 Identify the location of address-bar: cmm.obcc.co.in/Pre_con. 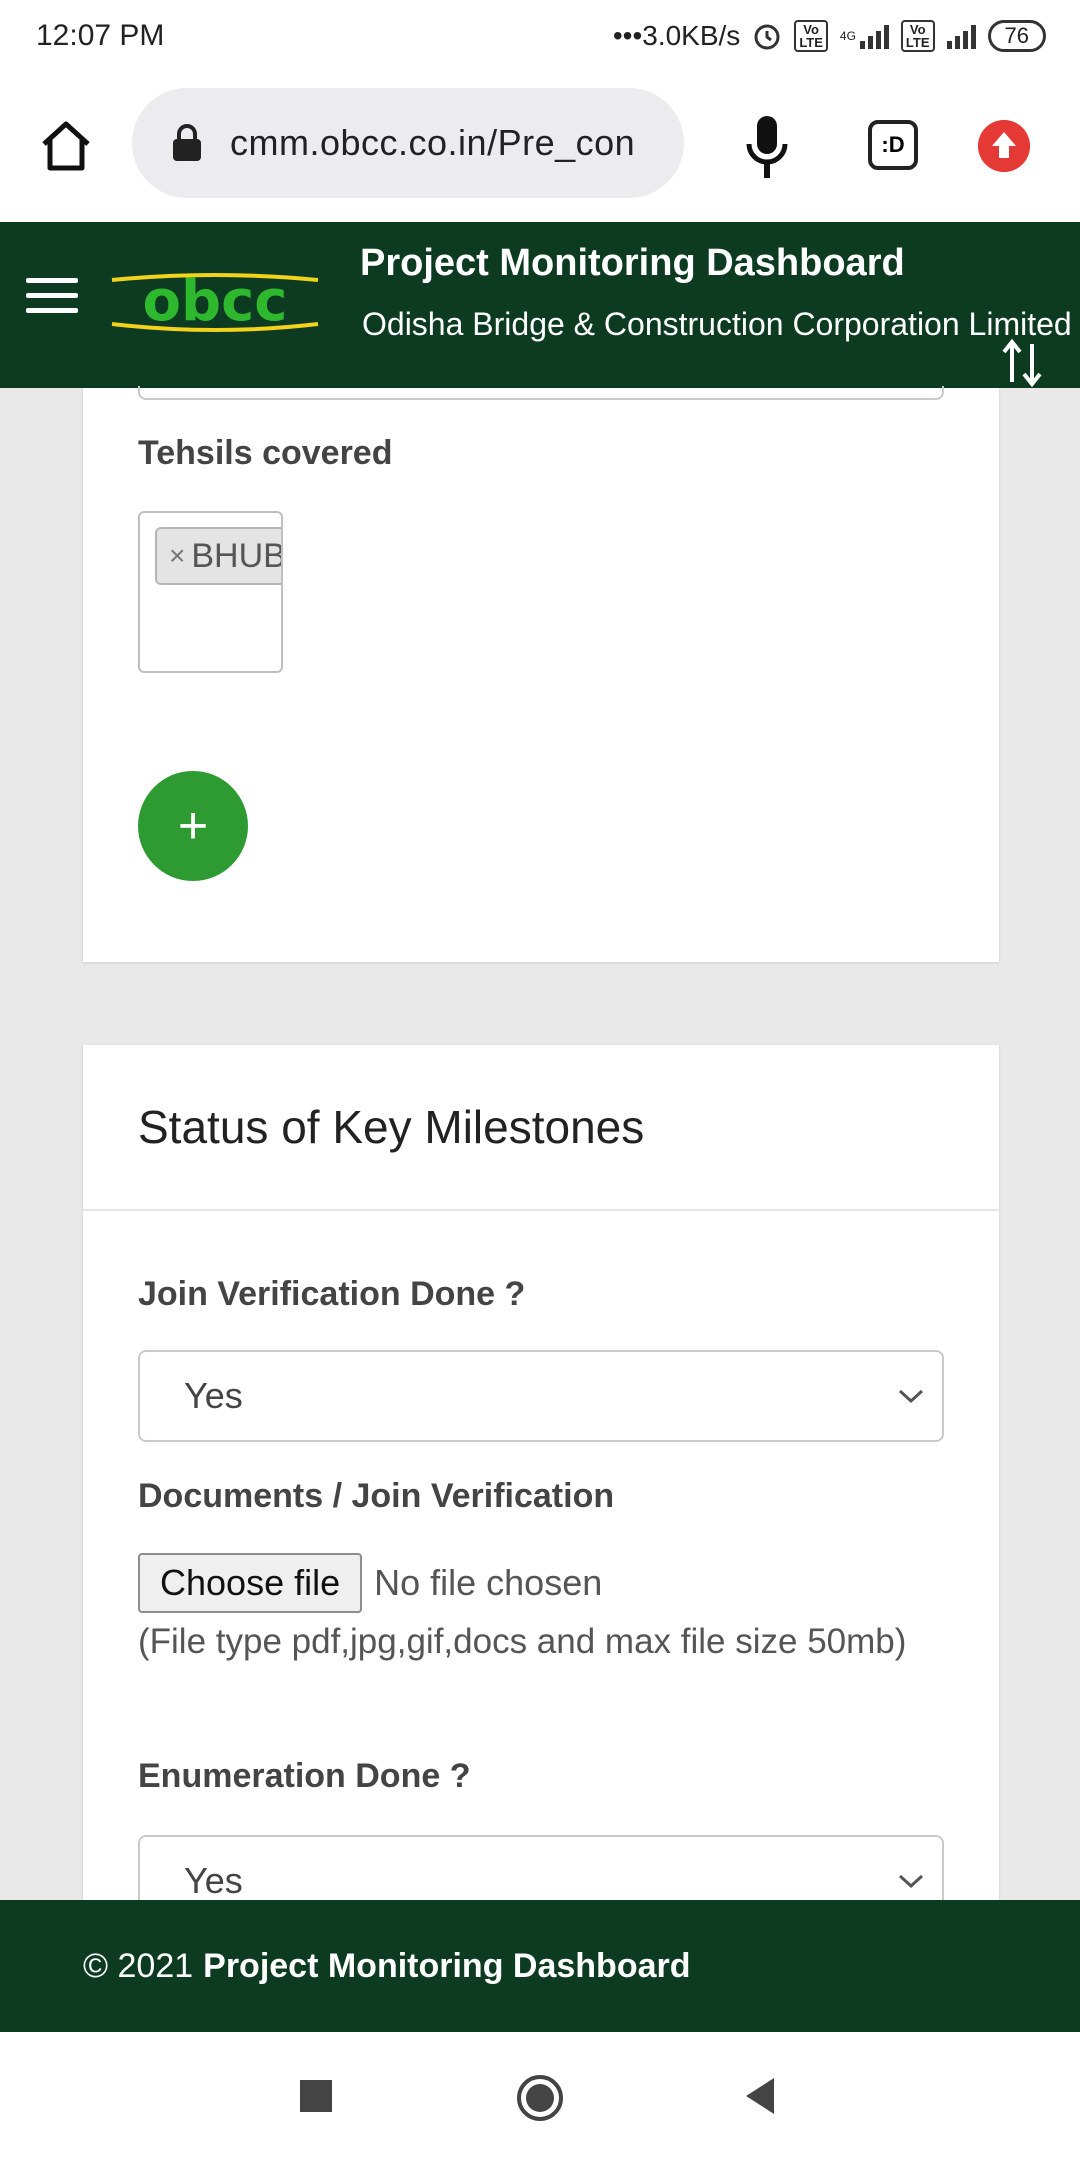
(408, 143).